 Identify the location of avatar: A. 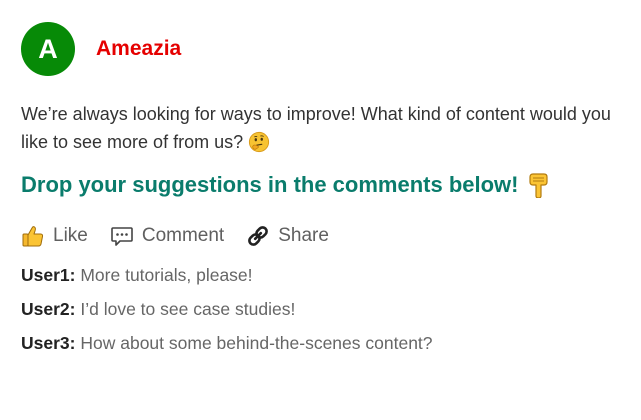
(48, 49).